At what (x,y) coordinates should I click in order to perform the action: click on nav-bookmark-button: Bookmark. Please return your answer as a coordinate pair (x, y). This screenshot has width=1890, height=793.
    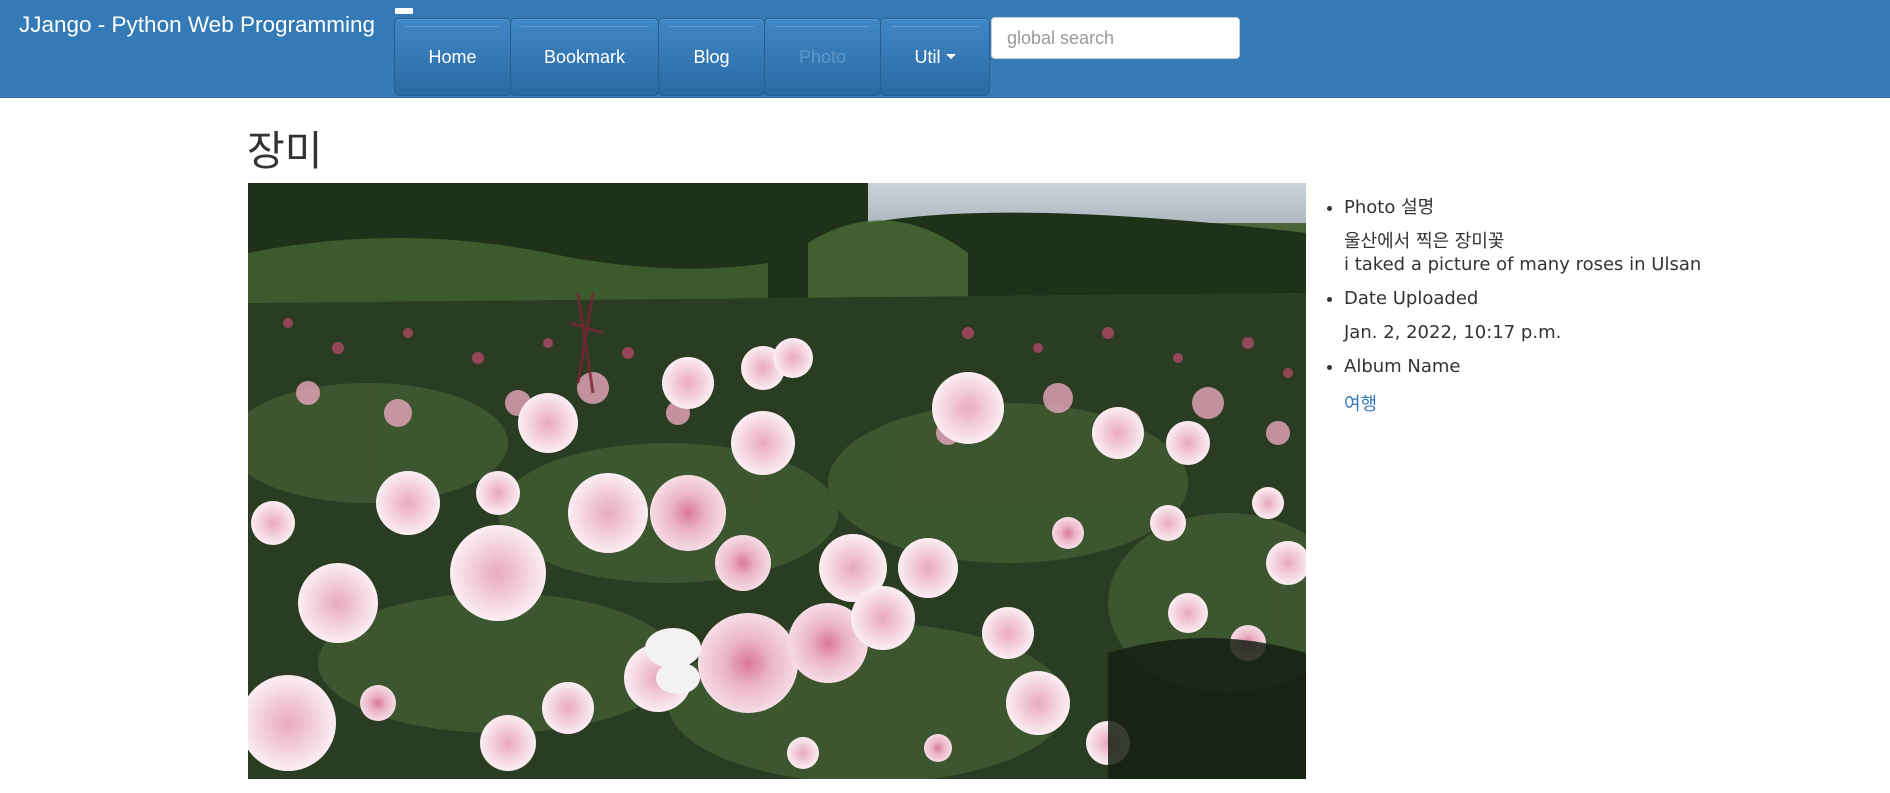
    Looking at the image, I should click on (584, 57).